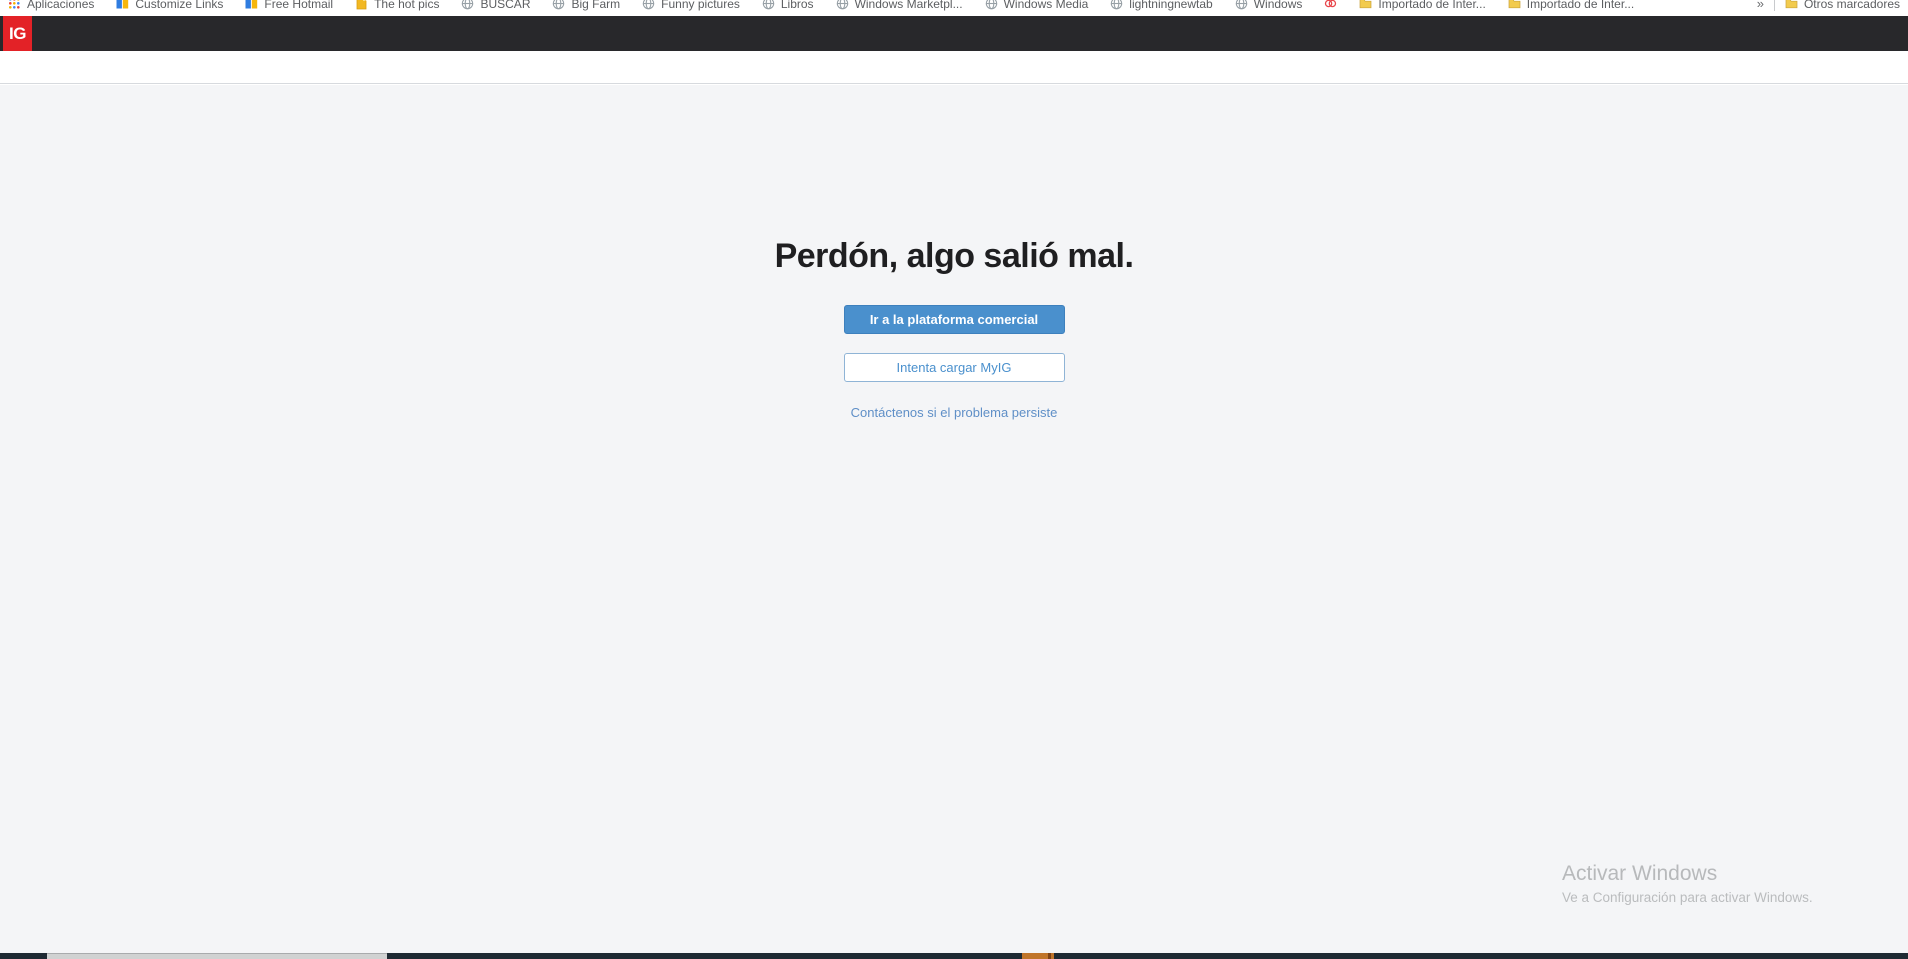 The height and width of the screenshot is (959, 1908). I want to click on bookmark-label: Windows, so click(1278, 5).